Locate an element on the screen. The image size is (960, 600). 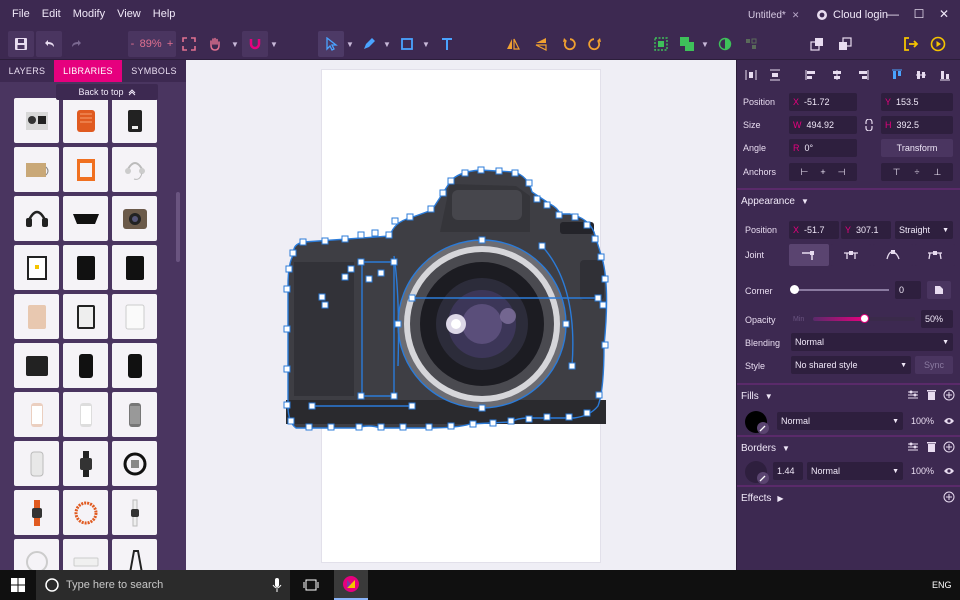
opacity-value-field: 50% is located at coordinates (937, 319).